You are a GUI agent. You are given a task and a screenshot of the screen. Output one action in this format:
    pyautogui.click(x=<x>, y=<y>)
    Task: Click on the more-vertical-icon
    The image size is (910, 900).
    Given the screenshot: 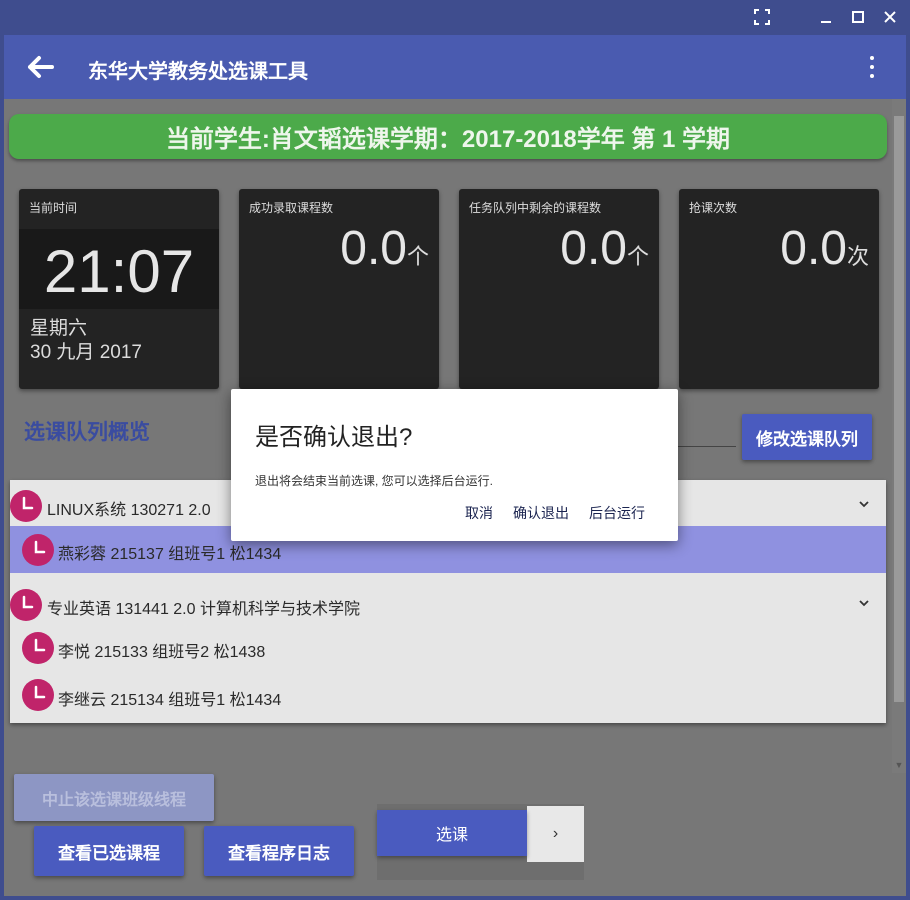 What is the action you would take?
    pyautogui.click(x=872, y=67)
    